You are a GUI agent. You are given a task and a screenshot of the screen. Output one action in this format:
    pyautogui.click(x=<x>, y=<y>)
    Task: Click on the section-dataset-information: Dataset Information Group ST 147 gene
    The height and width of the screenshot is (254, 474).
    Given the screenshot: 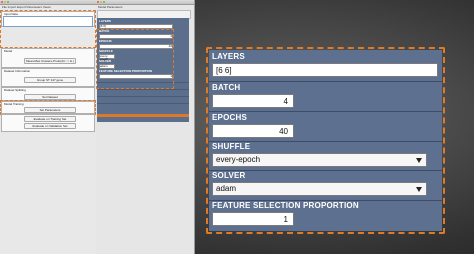 What is the action you would take?
    pyautogui.click(x=48, y=77)
    